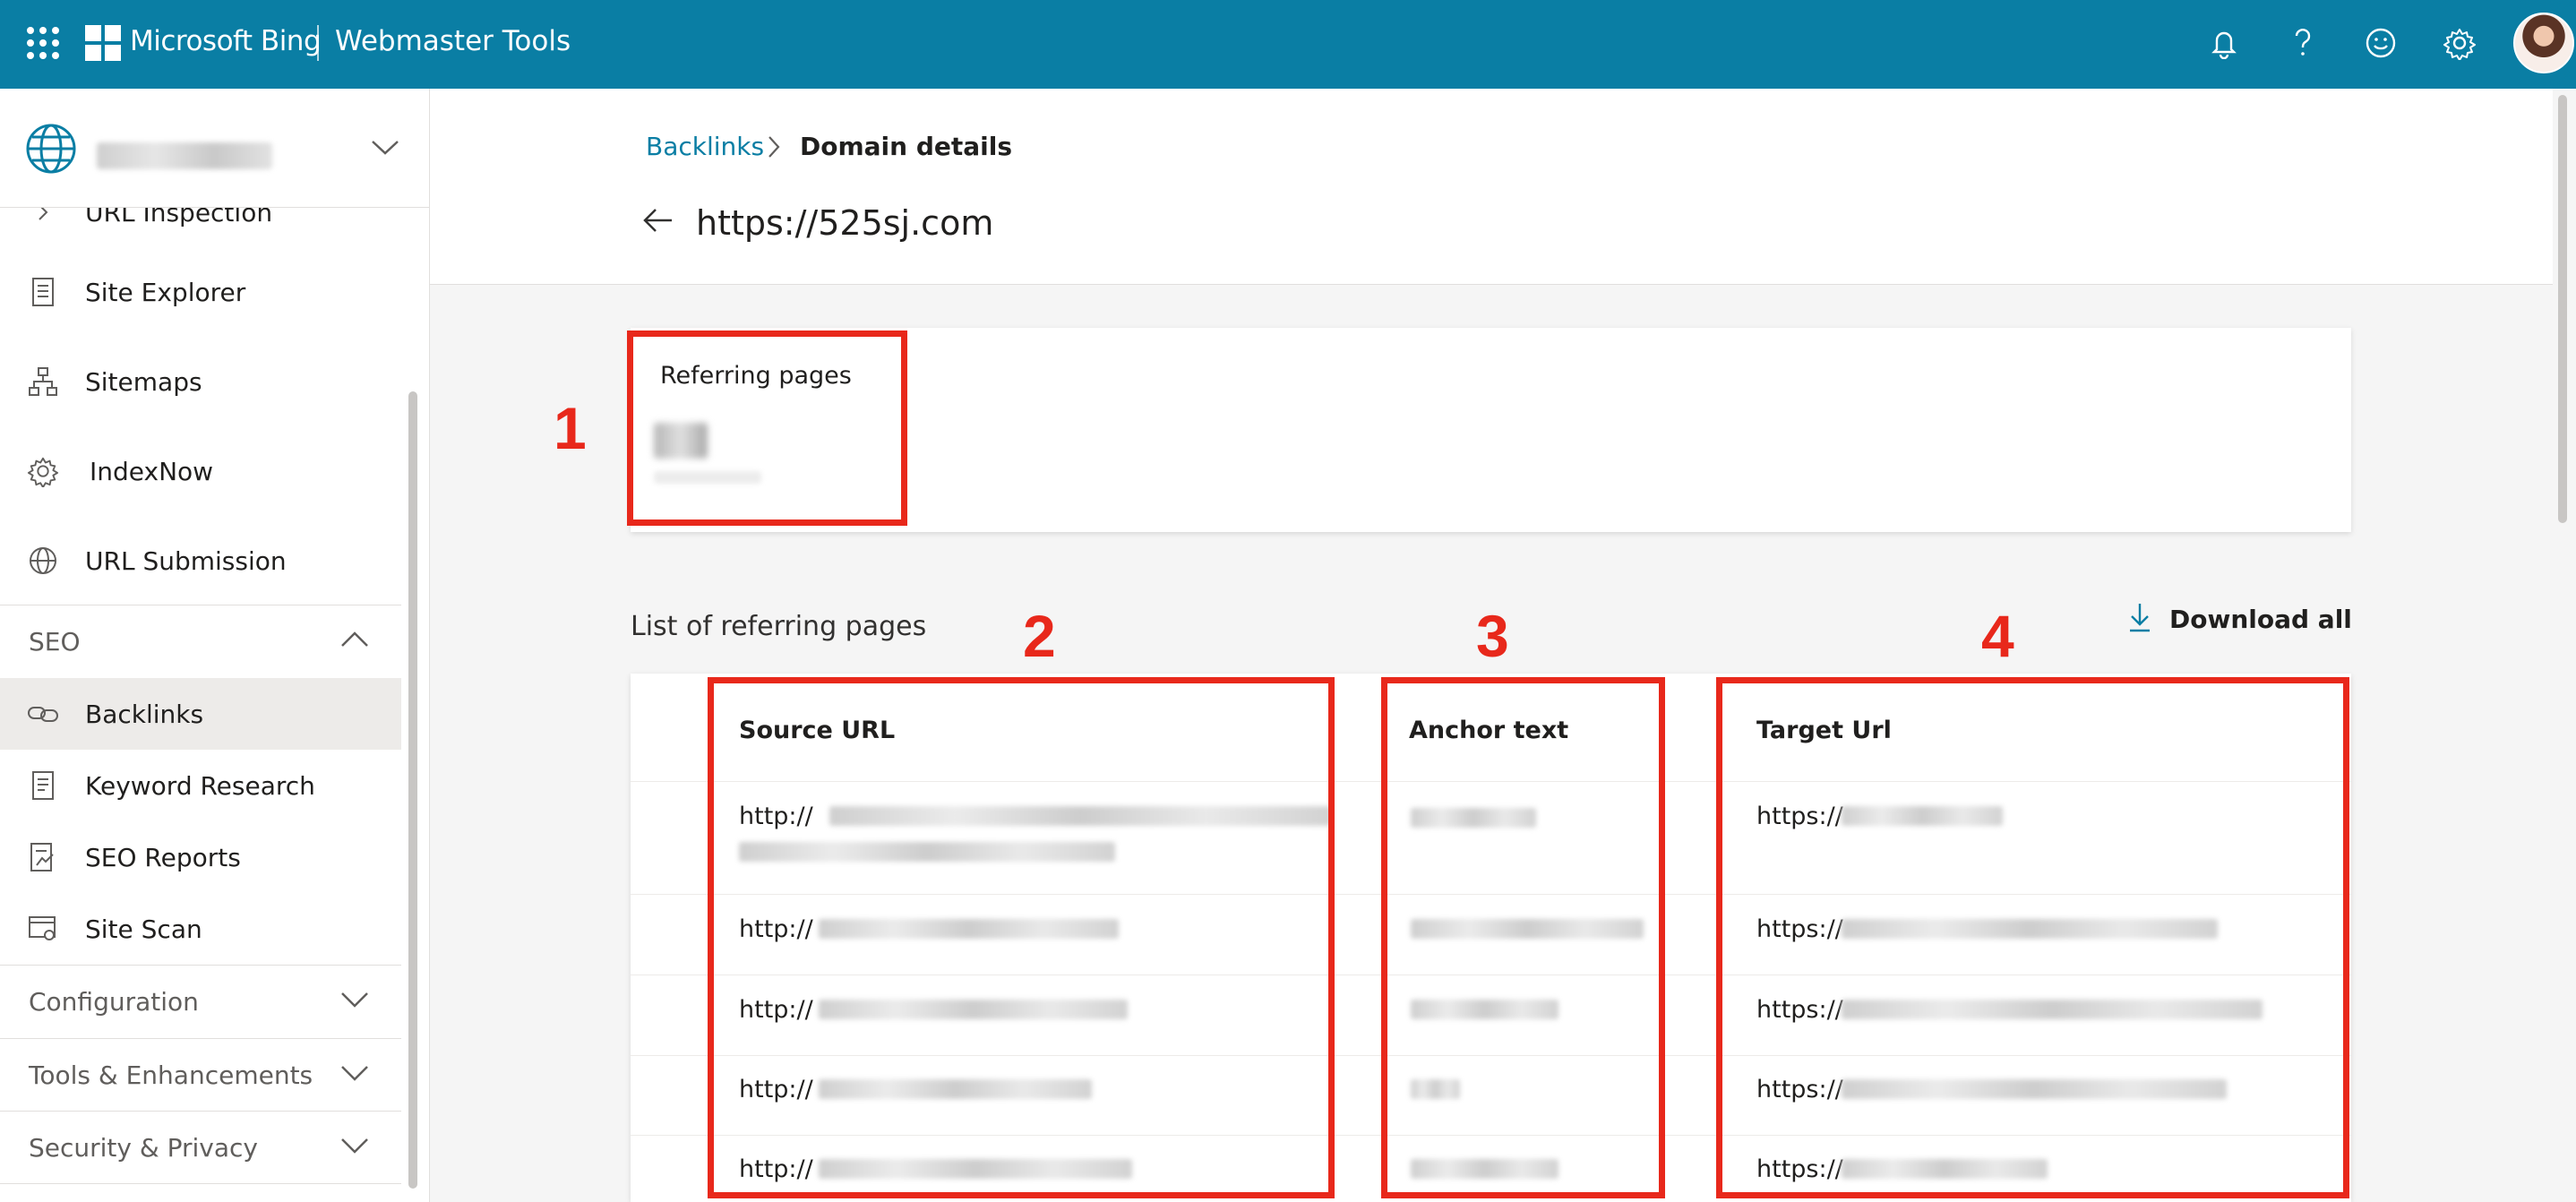  I want to click on section-label: Tools & Enhancements, so click(171, 1075).